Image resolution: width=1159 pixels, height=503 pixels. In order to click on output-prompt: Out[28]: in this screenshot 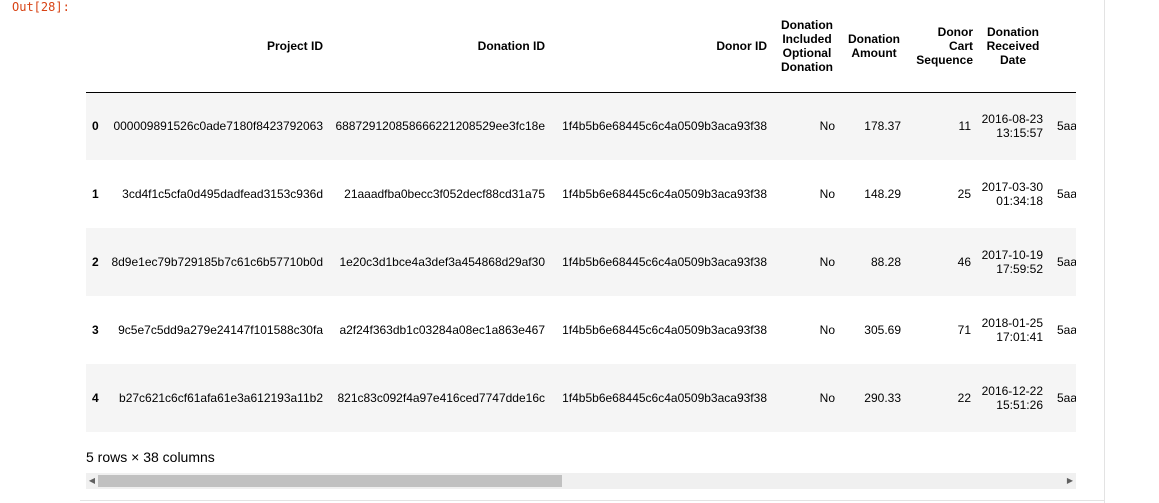, I will do `click(41, 7)`.